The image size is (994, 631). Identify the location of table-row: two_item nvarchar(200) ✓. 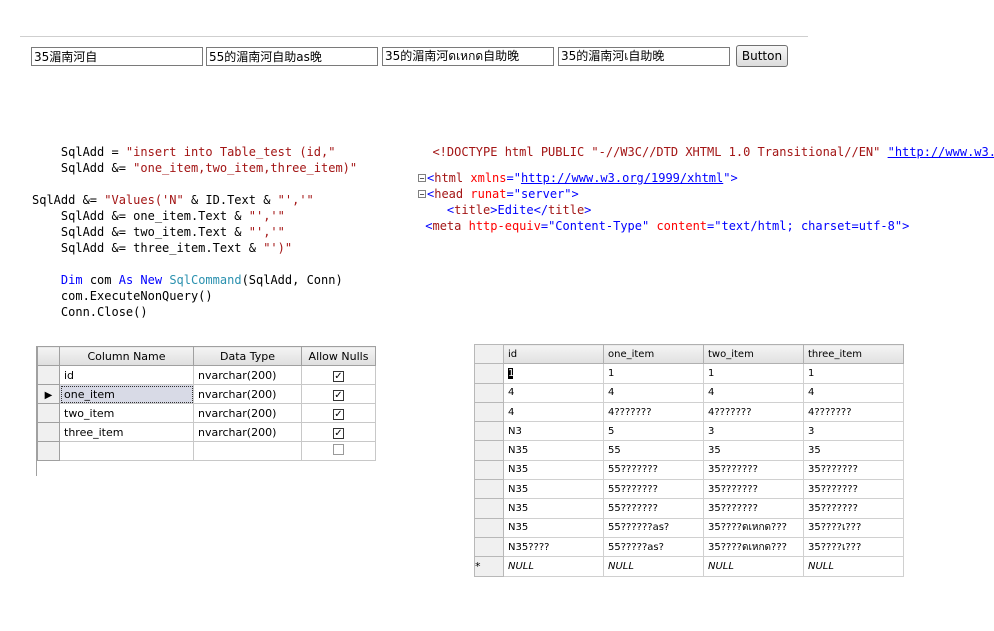
(206, 413).